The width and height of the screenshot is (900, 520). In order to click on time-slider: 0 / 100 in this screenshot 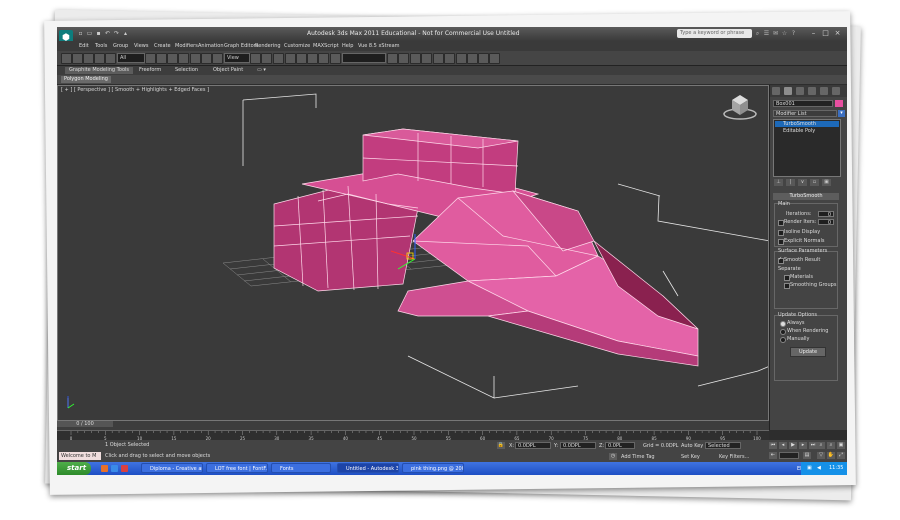, I will do `click(85, 424)`.